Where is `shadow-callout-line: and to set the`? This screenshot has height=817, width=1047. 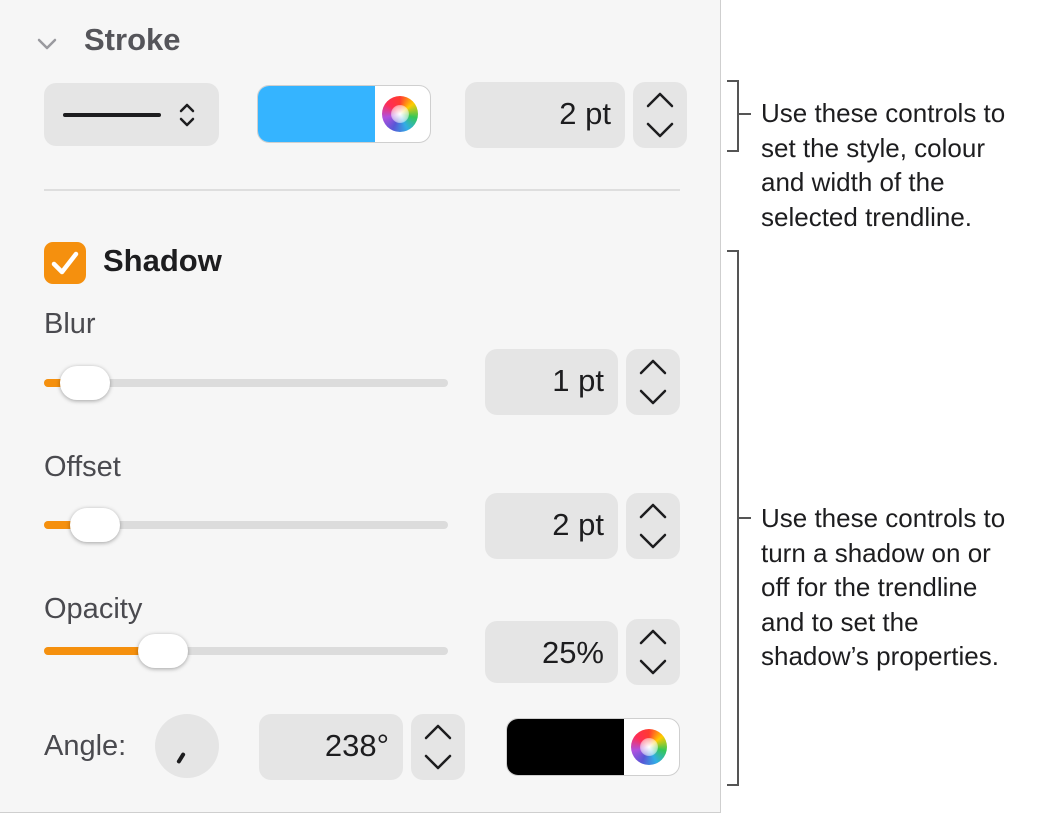
shadow-callout-line: and to set the is located at coordinates (840, 621).